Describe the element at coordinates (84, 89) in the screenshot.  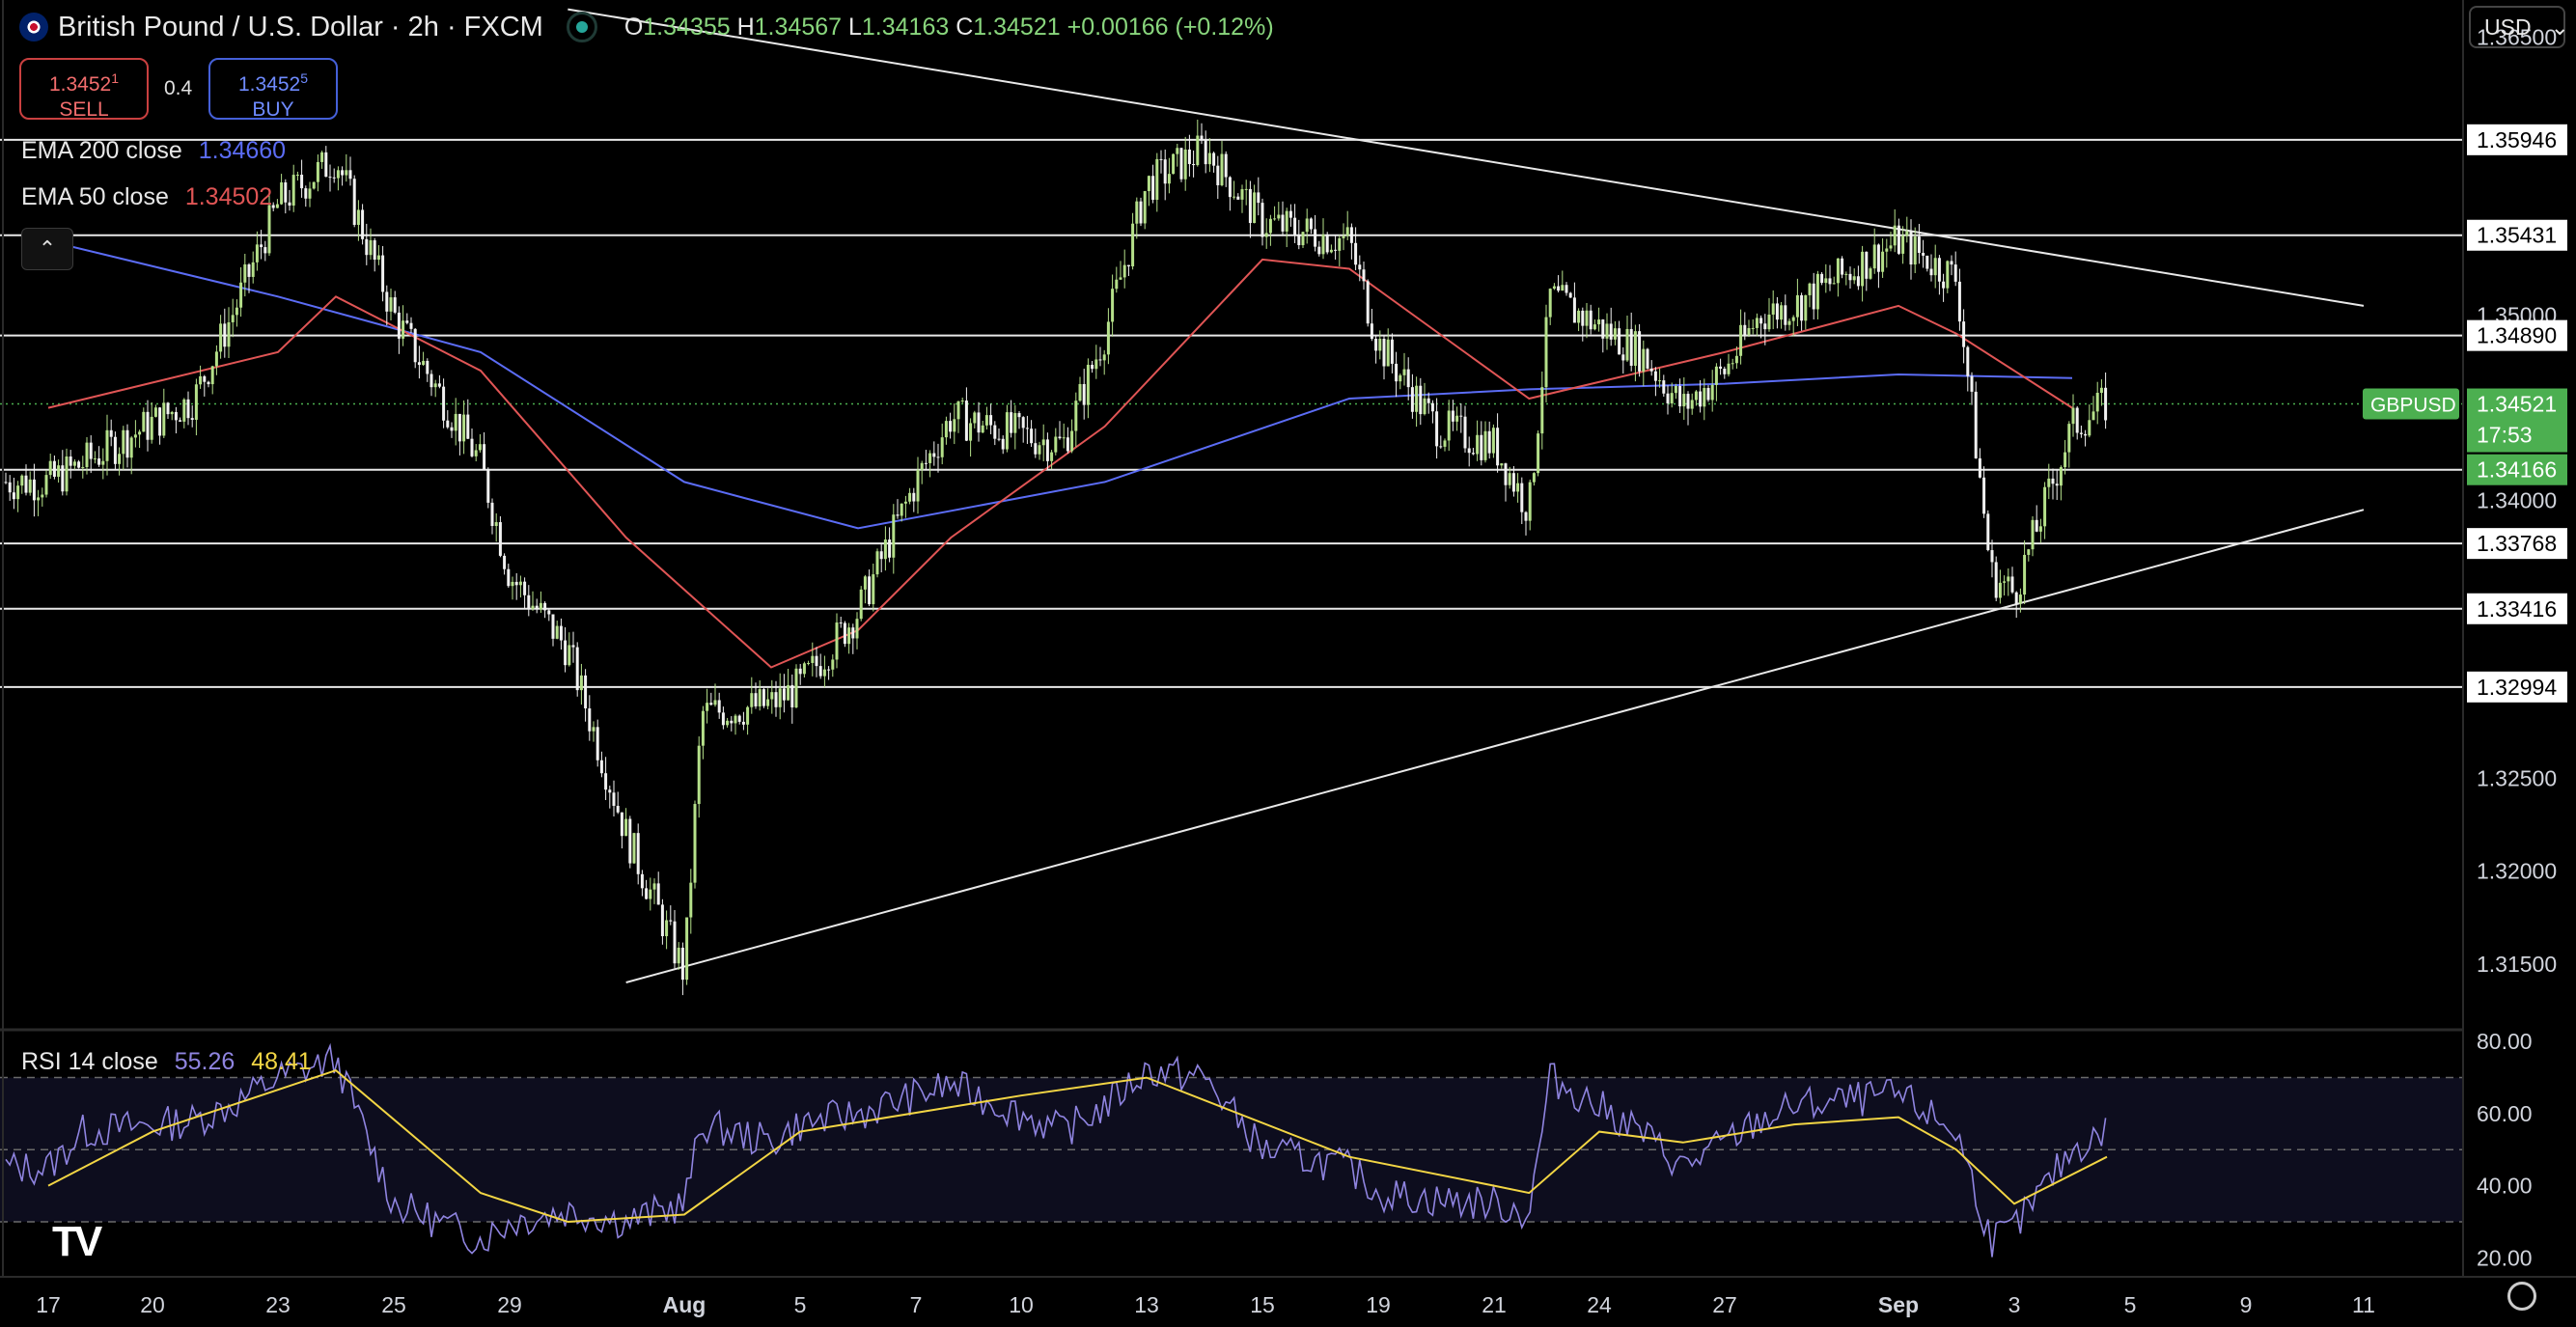
I see `sell-button: 1.34521 SELL` at that location.